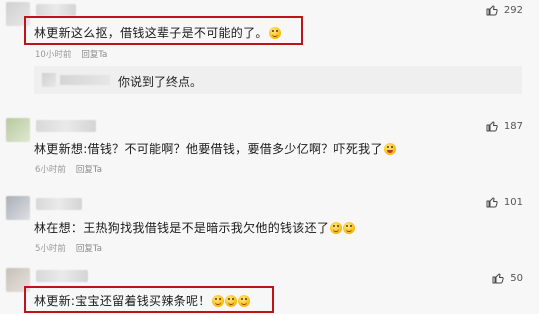 Image resolution: width=539 pixels, height=314 pixels. What do you see at coordinates (516, 278) in the screenshot?
I see `like-count: 50` at bounding box center [516, 278].